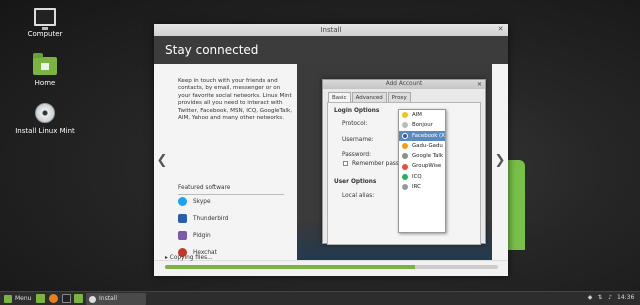 Image resolution: width=640 pixels, height=305 pixels. I want to click on featured-item: Pidgin, so click(194, 235).